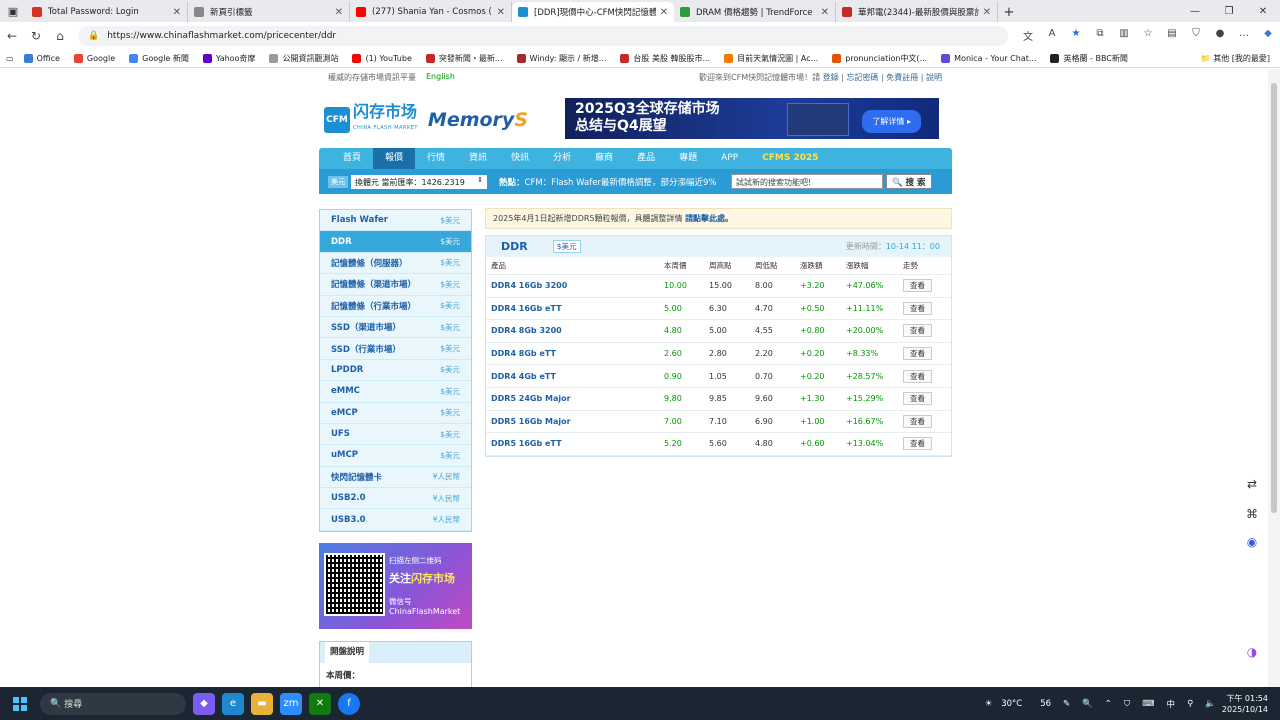  What do you see at coordinates (1252, 484) in the screenshot?
I see `translate-float-icon: ⇄` at bounding box center [1252, 484].